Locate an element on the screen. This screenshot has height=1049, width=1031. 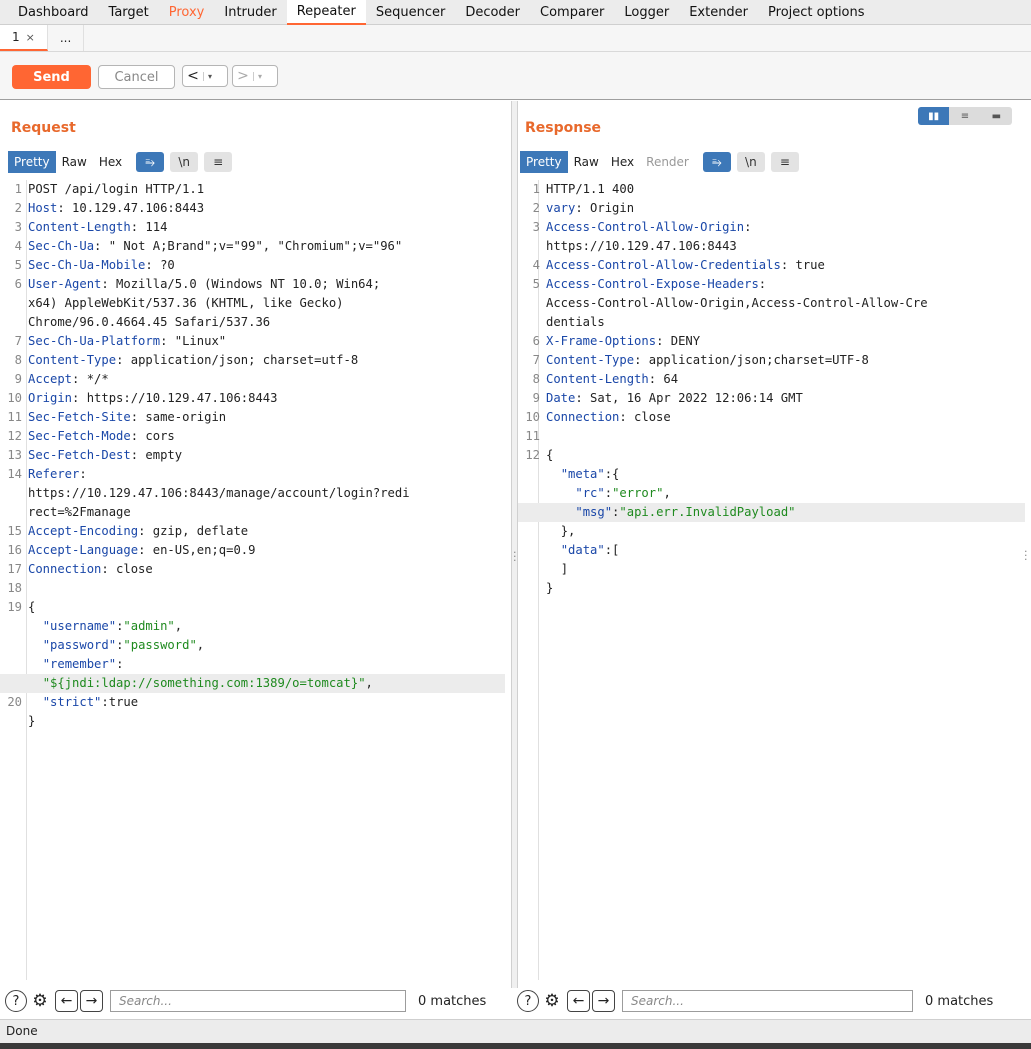
header-name: Accept is located at coordinates (50, 379).